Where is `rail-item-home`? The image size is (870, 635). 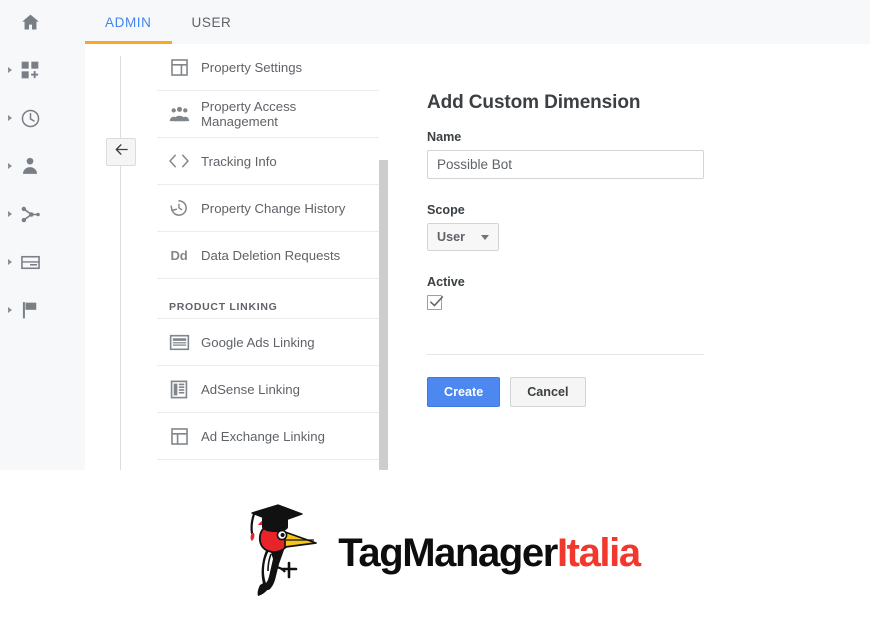
rail-item-home is located at coordinates (42, 22).